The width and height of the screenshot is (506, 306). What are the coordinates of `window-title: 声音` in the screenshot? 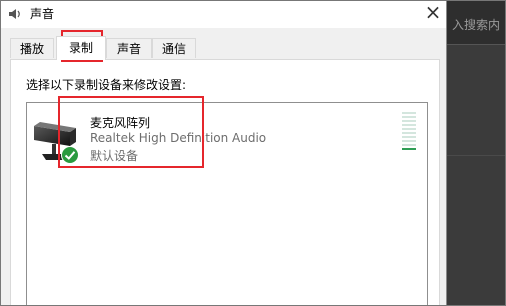 It's located at (42, 14).